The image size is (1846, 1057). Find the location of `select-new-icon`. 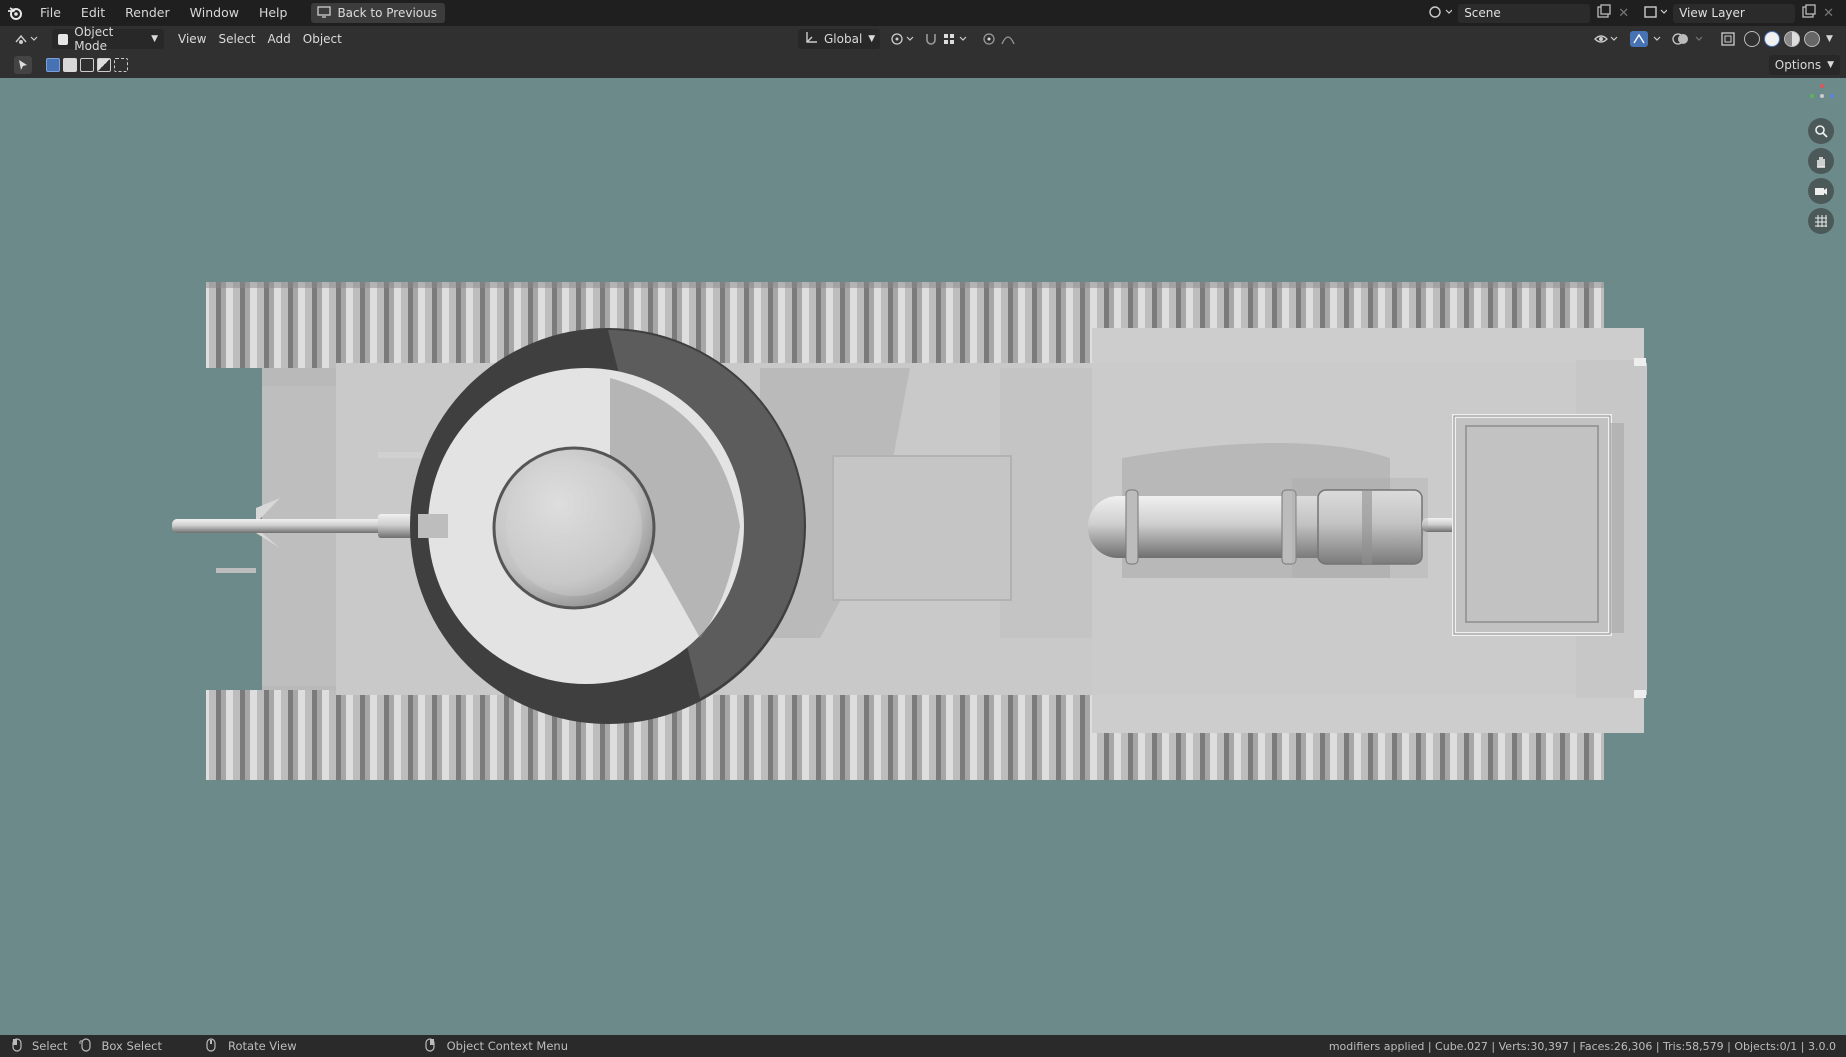

select-new-icon is located at coordinates (53, 65).